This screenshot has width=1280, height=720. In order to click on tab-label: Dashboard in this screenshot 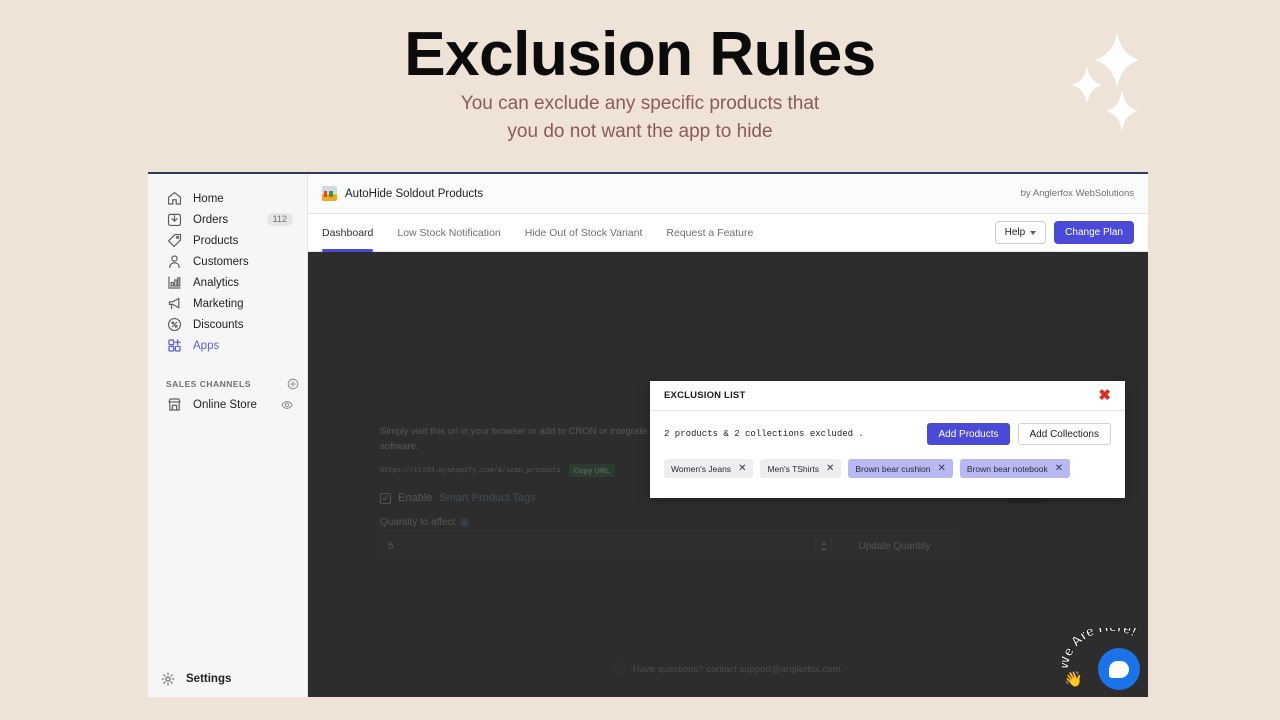, I will do `click(348, 232)`.